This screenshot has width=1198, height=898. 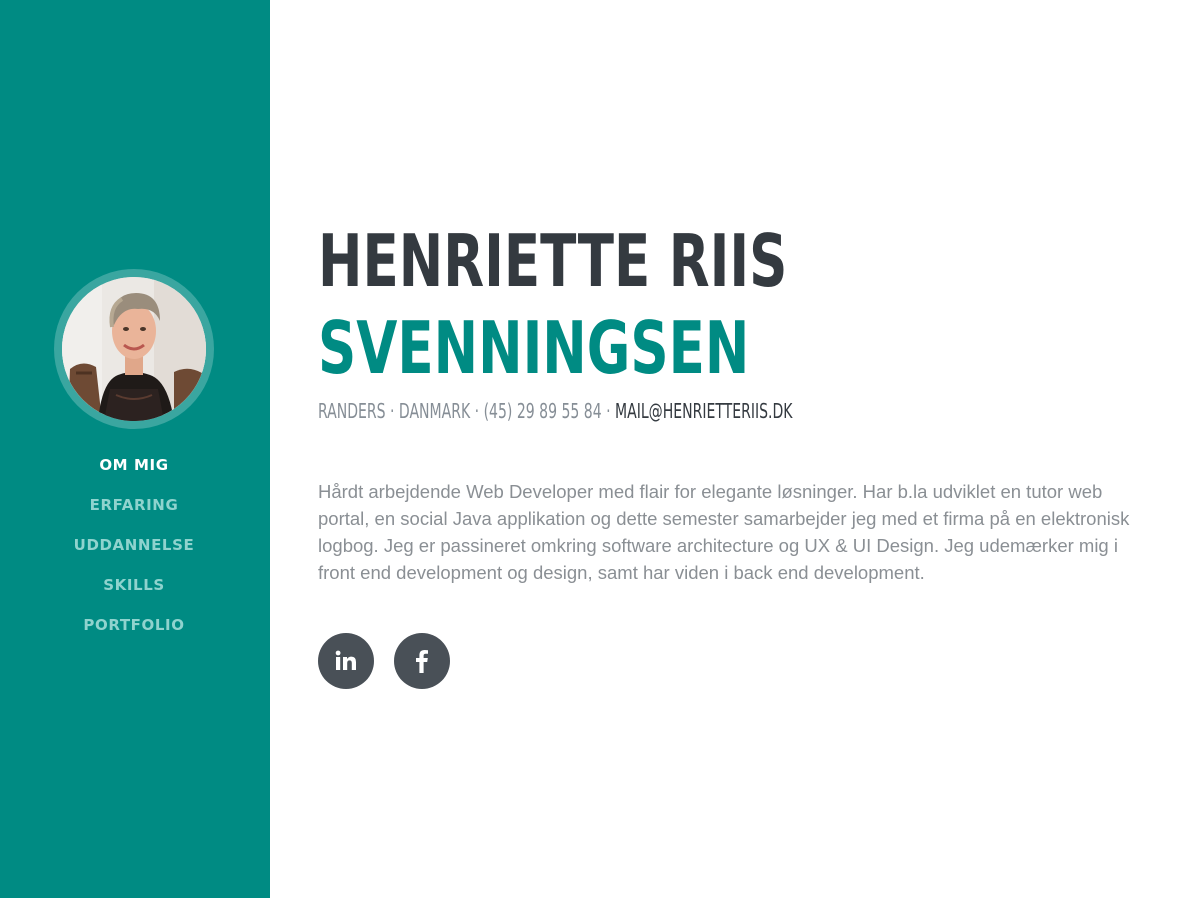 I want to click on first-name-heading: HENRIETTE RIIS, so click(x=553, y=261).